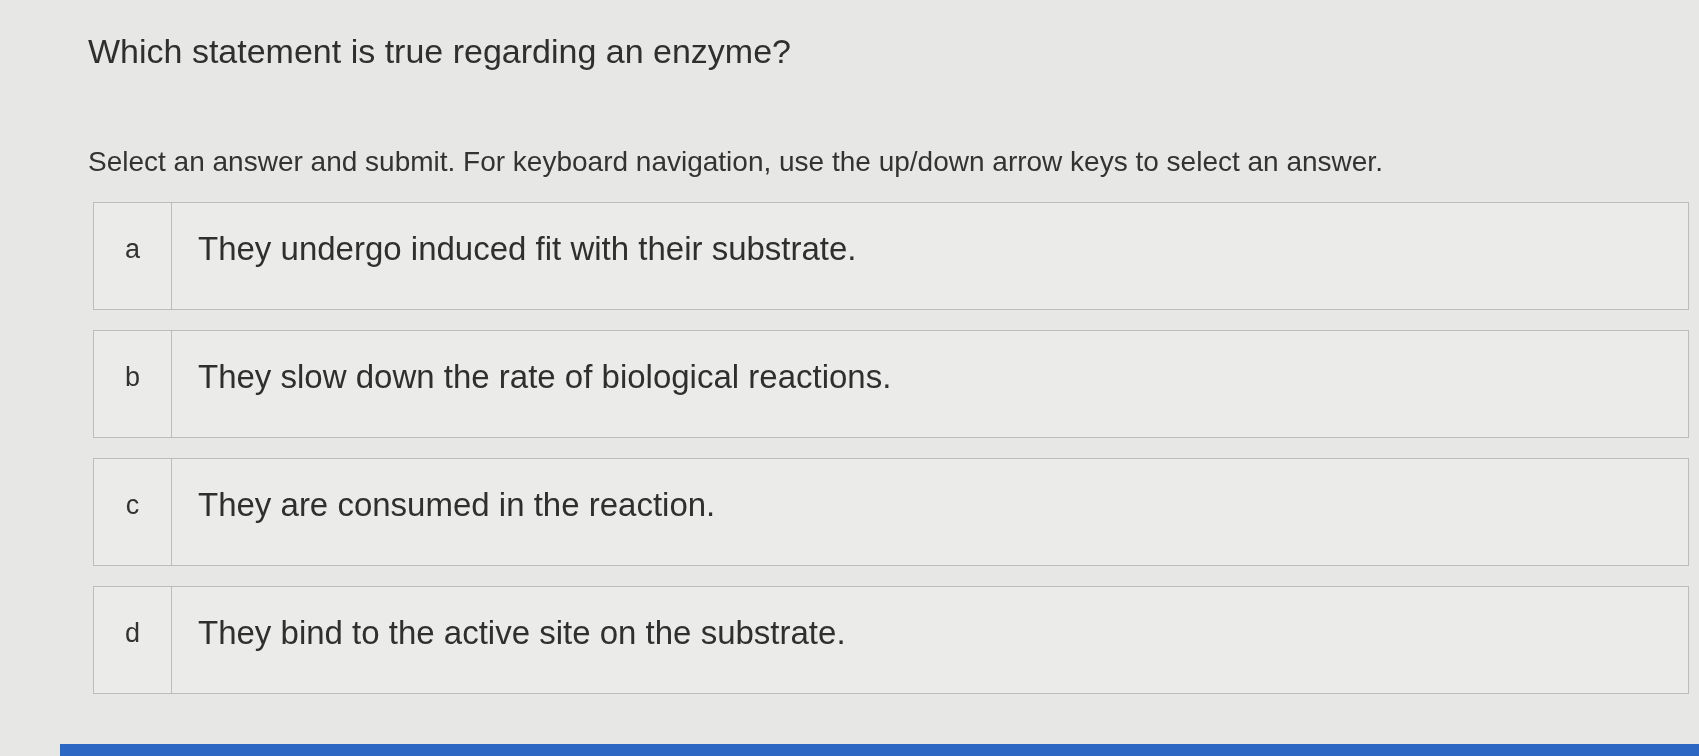 The height and width of the screenshot is (756, 1699). I want to click on option-letter: d, so click(133, 640).